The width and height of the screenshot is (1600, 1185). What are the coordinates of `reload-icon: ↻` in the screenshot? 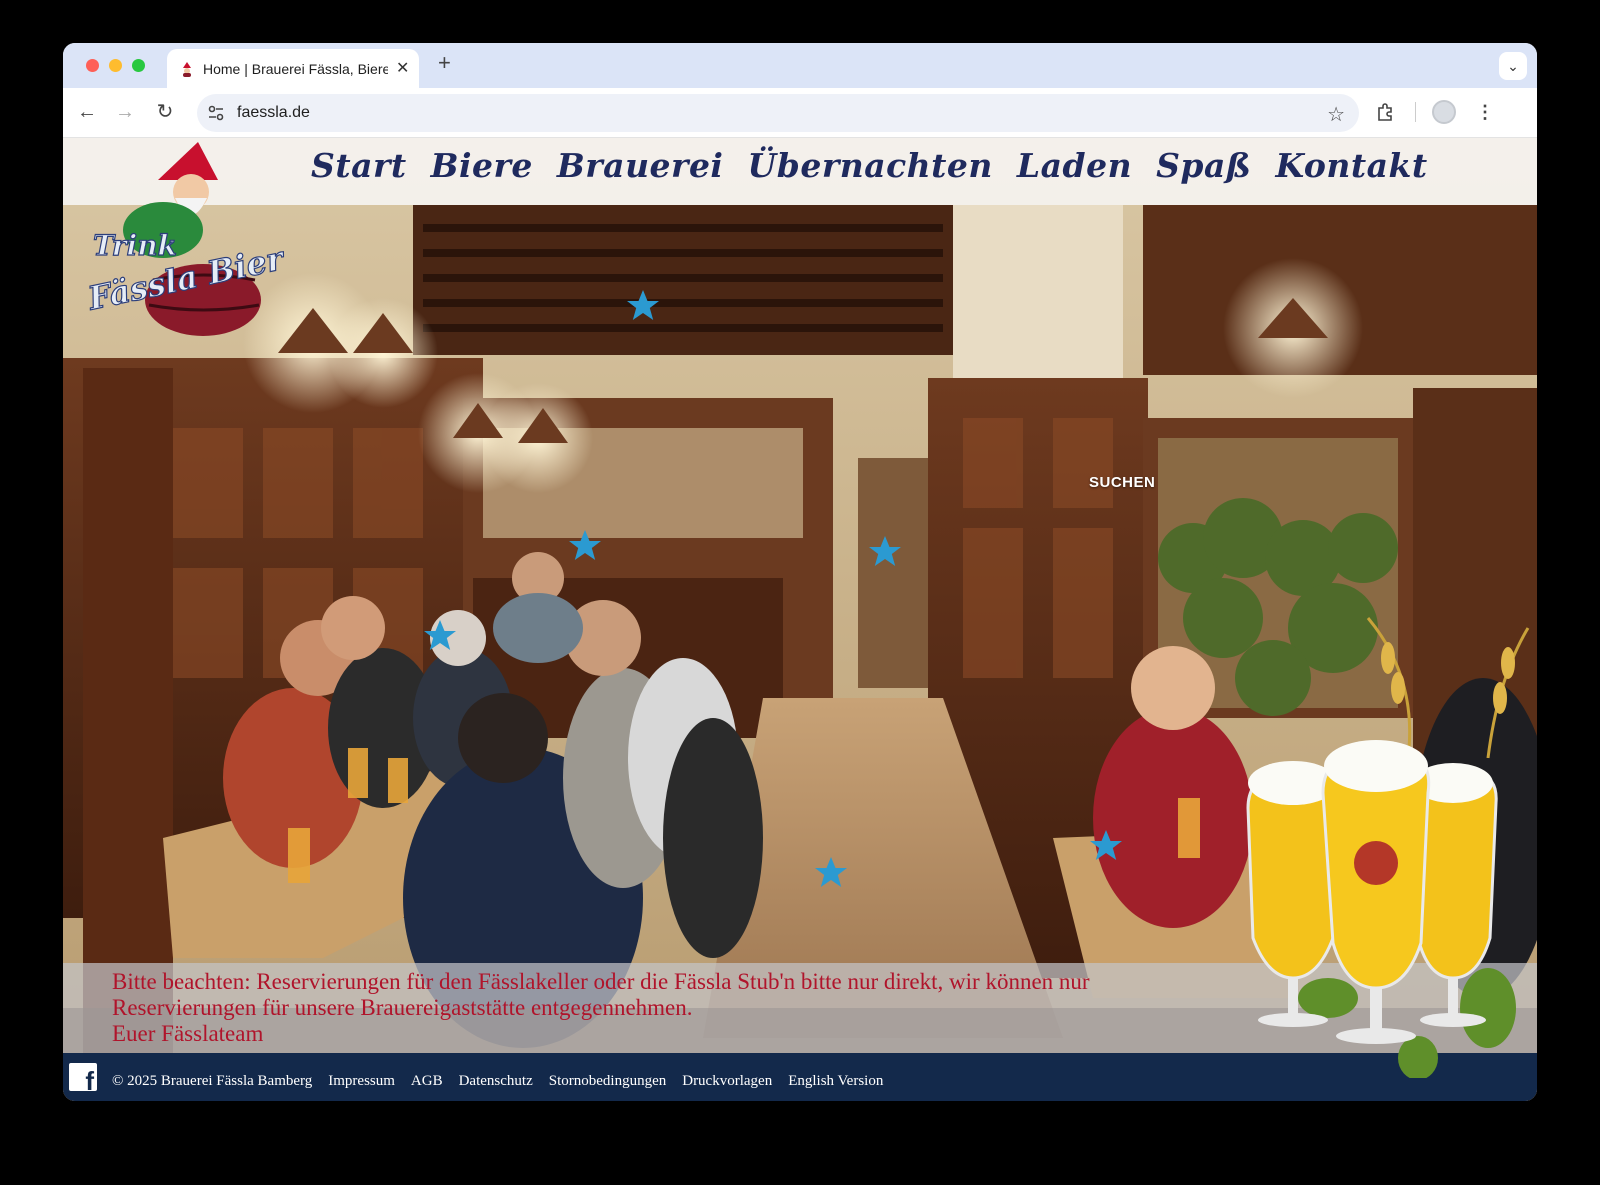 It's located at (165, 112).